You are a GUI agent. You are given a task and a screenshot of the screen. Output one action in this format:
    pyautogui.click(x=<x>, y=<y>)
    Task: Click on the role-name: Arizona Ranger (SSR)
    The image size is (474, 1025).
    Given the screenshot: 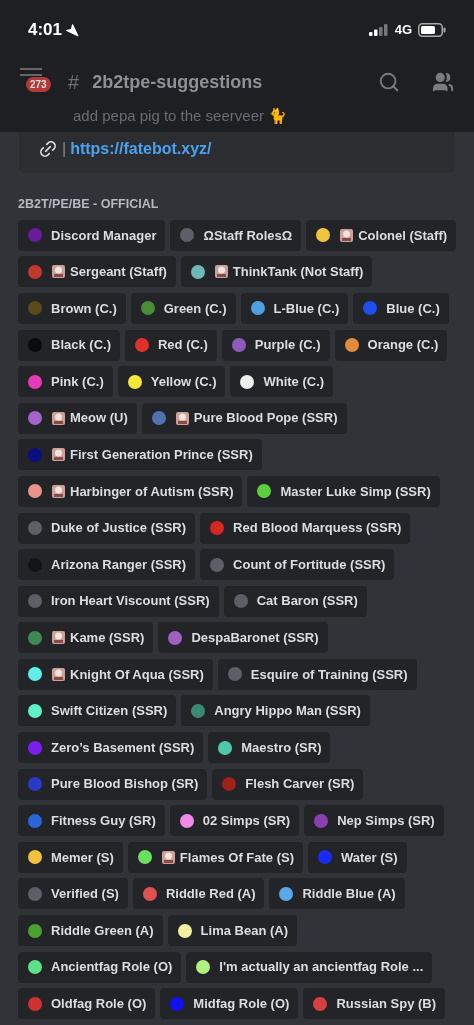 What is the action you would take?
    pyautogui.click(x=119, y=564)
    